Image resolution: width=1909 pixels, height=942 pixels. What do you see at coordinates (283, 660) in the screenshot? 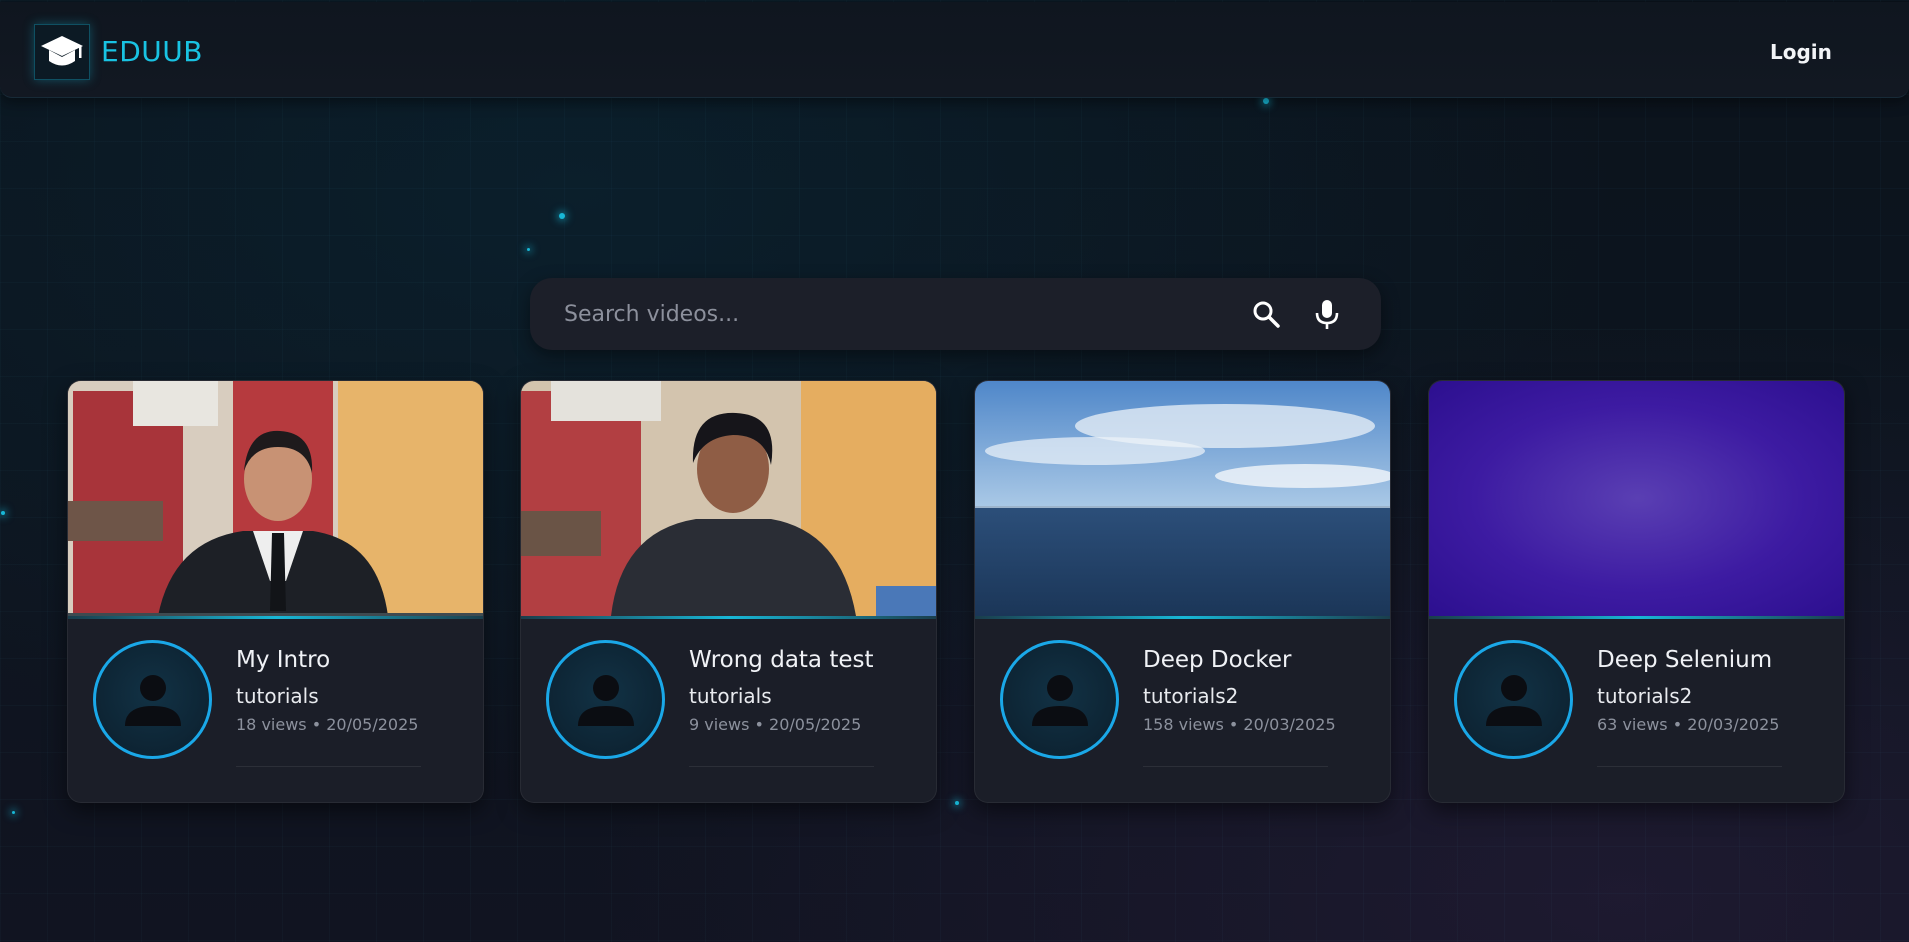
I see `video-title: My Intro` at bounding box center [283, 660].